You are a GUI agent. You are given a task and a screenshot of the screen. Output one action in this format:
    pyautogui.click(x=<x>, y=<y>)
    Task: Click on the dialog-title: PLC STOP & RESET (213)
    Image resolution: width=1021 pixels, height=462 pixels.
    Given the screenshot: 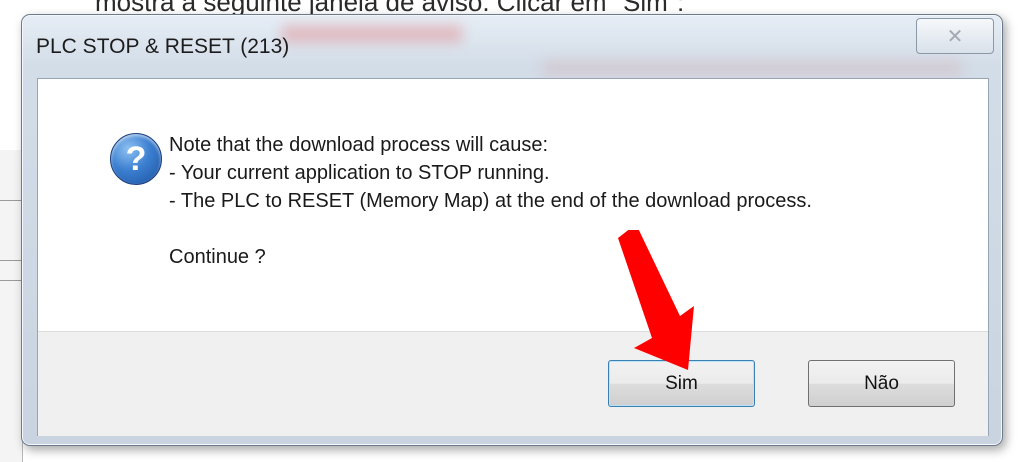 What is the action you would take?
    pyautogui.click(x=163, y=46)
    